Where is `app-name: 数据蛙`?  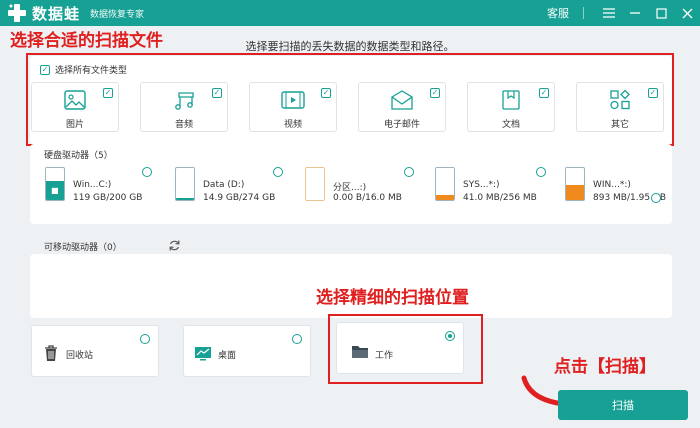 app-name: 数据蛙 is located at coordinates (56, 14).